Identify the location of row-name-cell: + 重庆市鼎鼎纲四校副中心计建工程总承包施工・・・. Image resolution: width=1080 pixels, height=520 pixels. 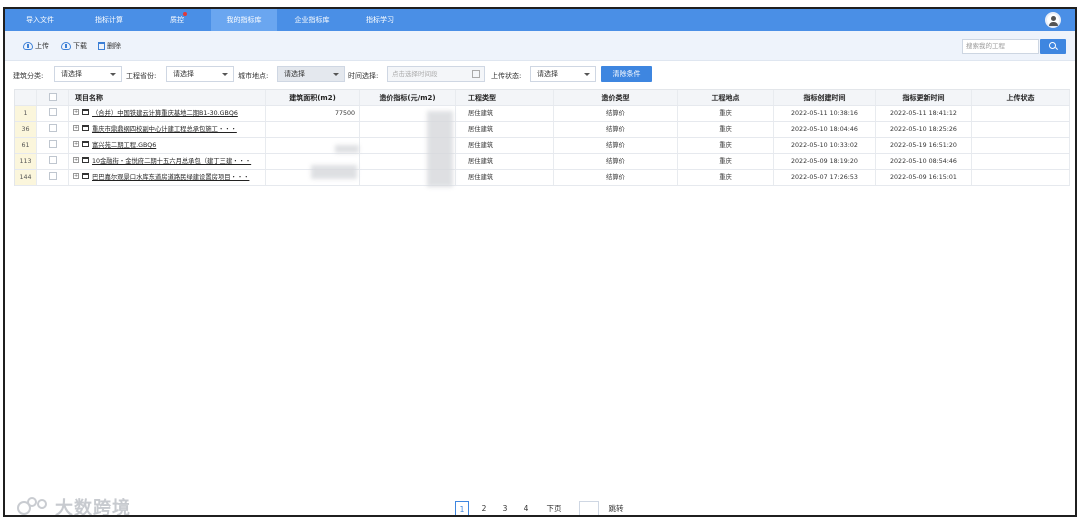
(167, 129).